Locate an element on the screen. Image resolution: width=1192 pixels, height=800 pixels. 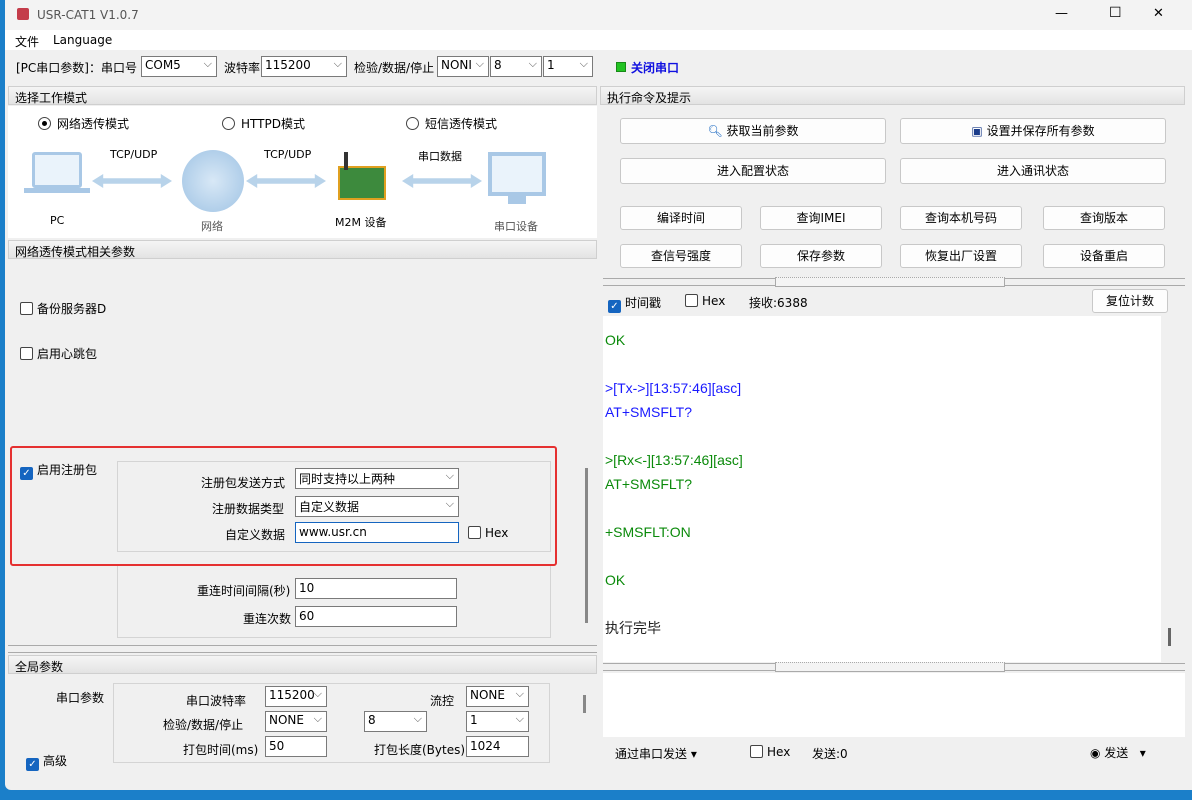
send-hex-checkbox: Hex is located at coordinates (770, 752).